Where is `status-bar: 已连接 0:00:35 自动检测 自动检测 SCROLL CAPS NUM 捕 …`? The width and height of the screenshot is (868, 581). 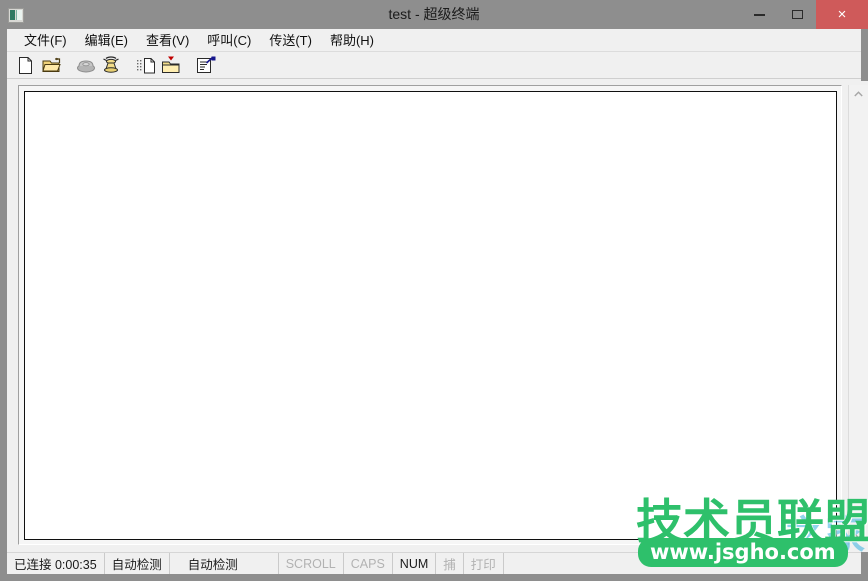 status-bar: 已连接 0:00:35 自动检测 自动检测 SCROLL CAPS NUM 捕 … is located at coordinates (434, 566).